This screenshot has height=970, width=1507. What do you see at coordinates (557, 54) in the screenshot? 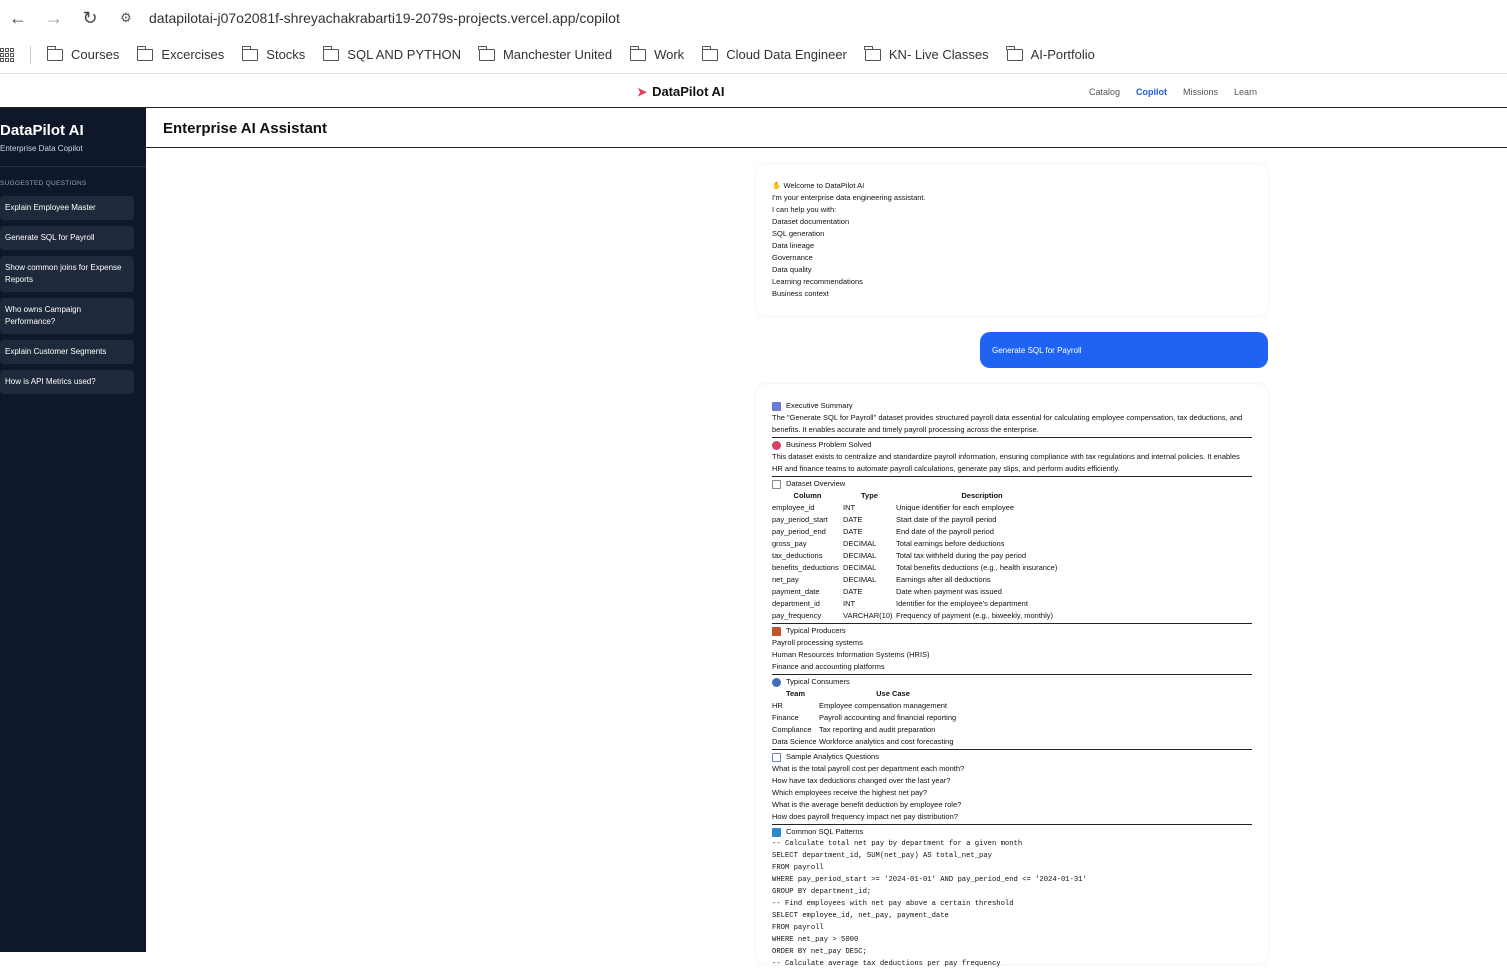
I see `bookmark-label: Manchester United` at bounding box center [557, 54].